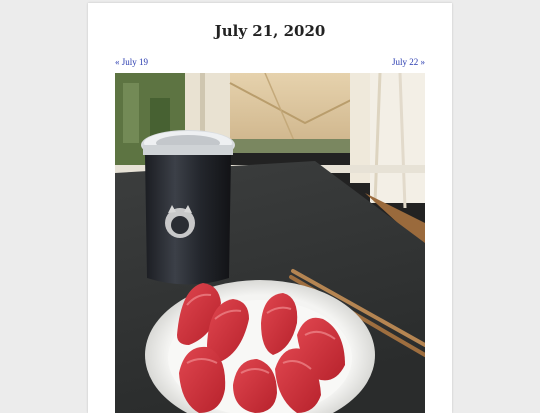 The width and height of the screenshot is (540, 413). Describe the element at coordinates (270, 31) in the screenshot. I see `post-title: July 21, 2020` at that location.